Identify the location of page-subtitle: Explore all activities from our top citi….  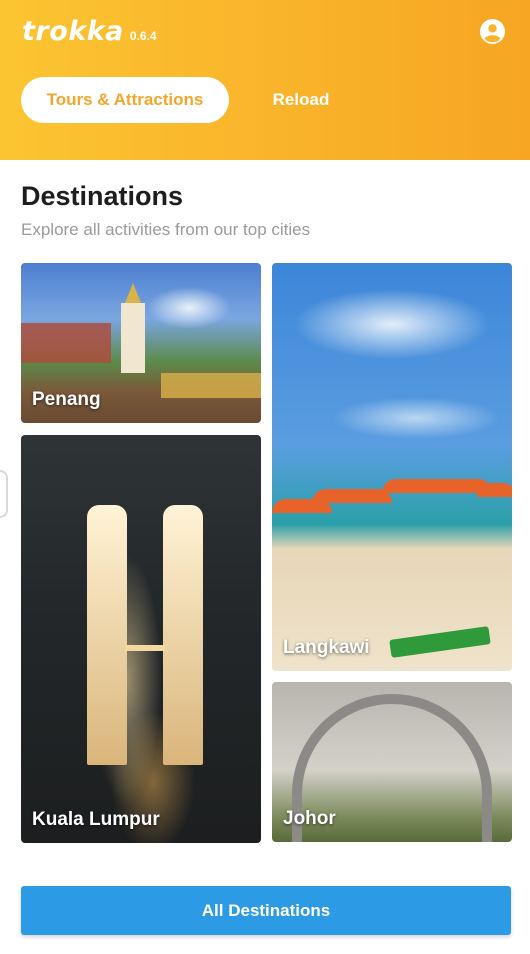
(166, 229).